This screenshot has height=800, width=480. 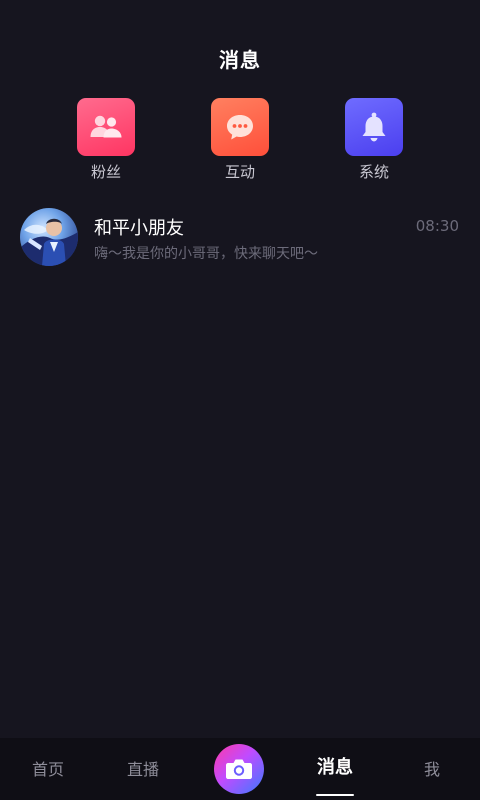 What do you see at coordinates (374, 127) in the screenshot?
I see `bell-icon` at bounding box center [374, 127].